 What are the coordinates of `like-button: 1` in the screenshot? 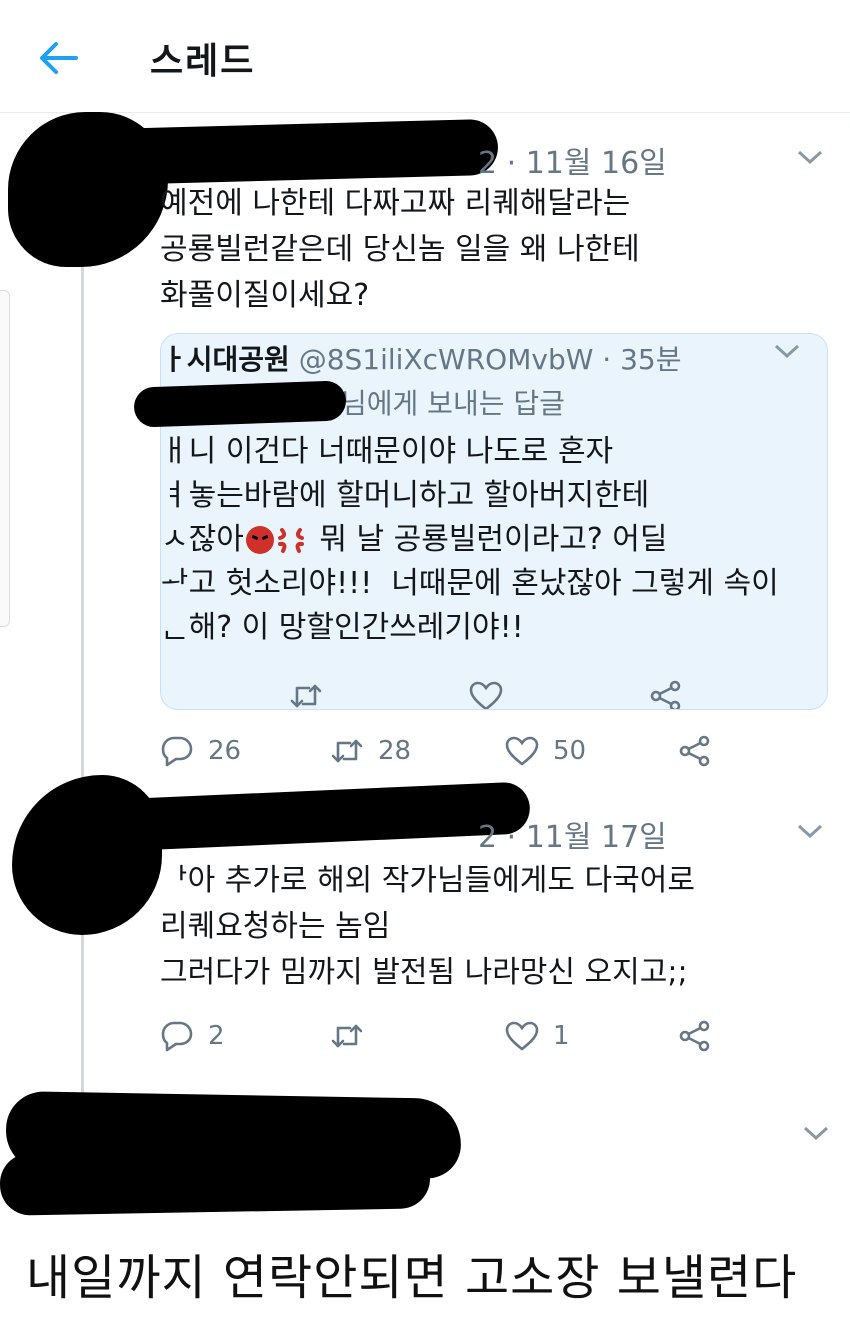 It's located at (537, 1036).